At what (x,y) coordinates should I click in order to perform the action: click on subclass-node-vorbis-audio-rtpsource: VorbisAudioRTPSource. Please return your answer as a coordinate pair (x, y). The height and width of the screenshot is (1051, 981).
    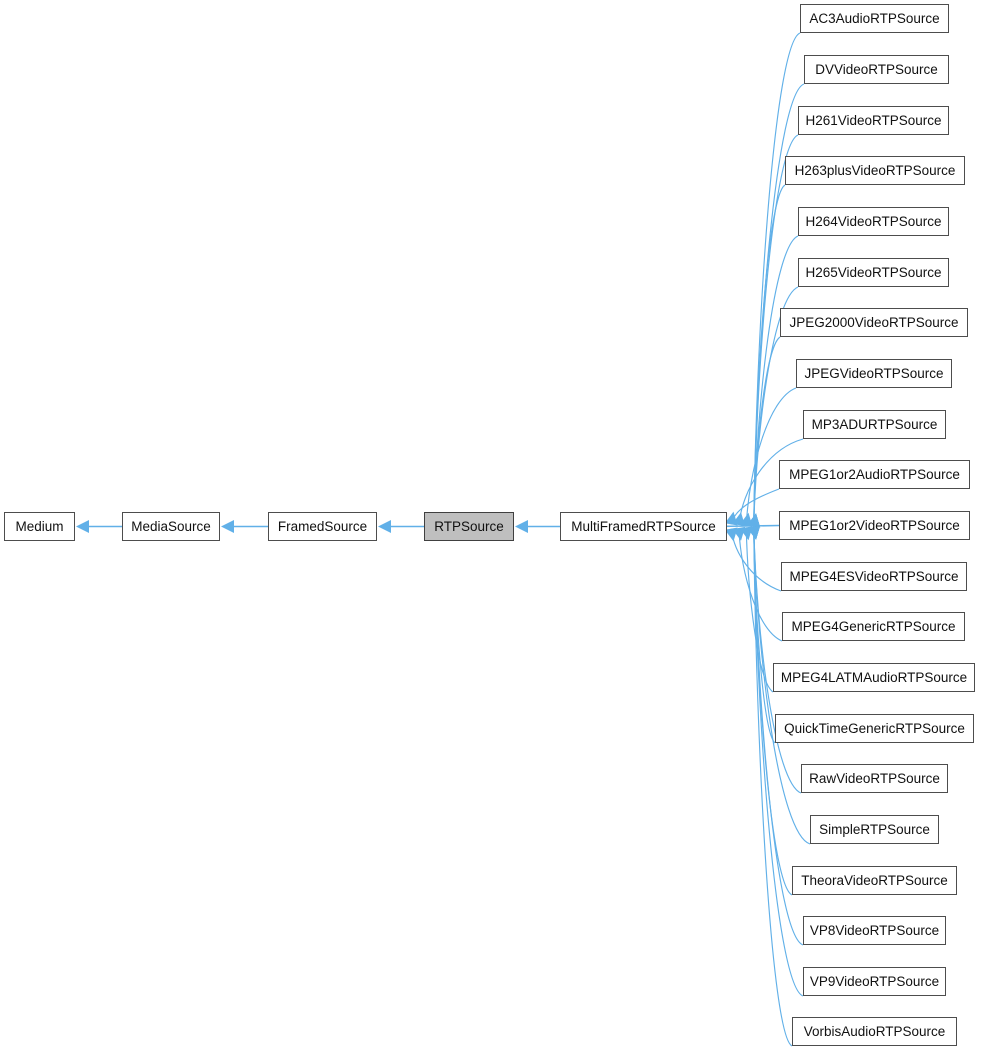
    Looking at the image, I should click on (874, 1031).